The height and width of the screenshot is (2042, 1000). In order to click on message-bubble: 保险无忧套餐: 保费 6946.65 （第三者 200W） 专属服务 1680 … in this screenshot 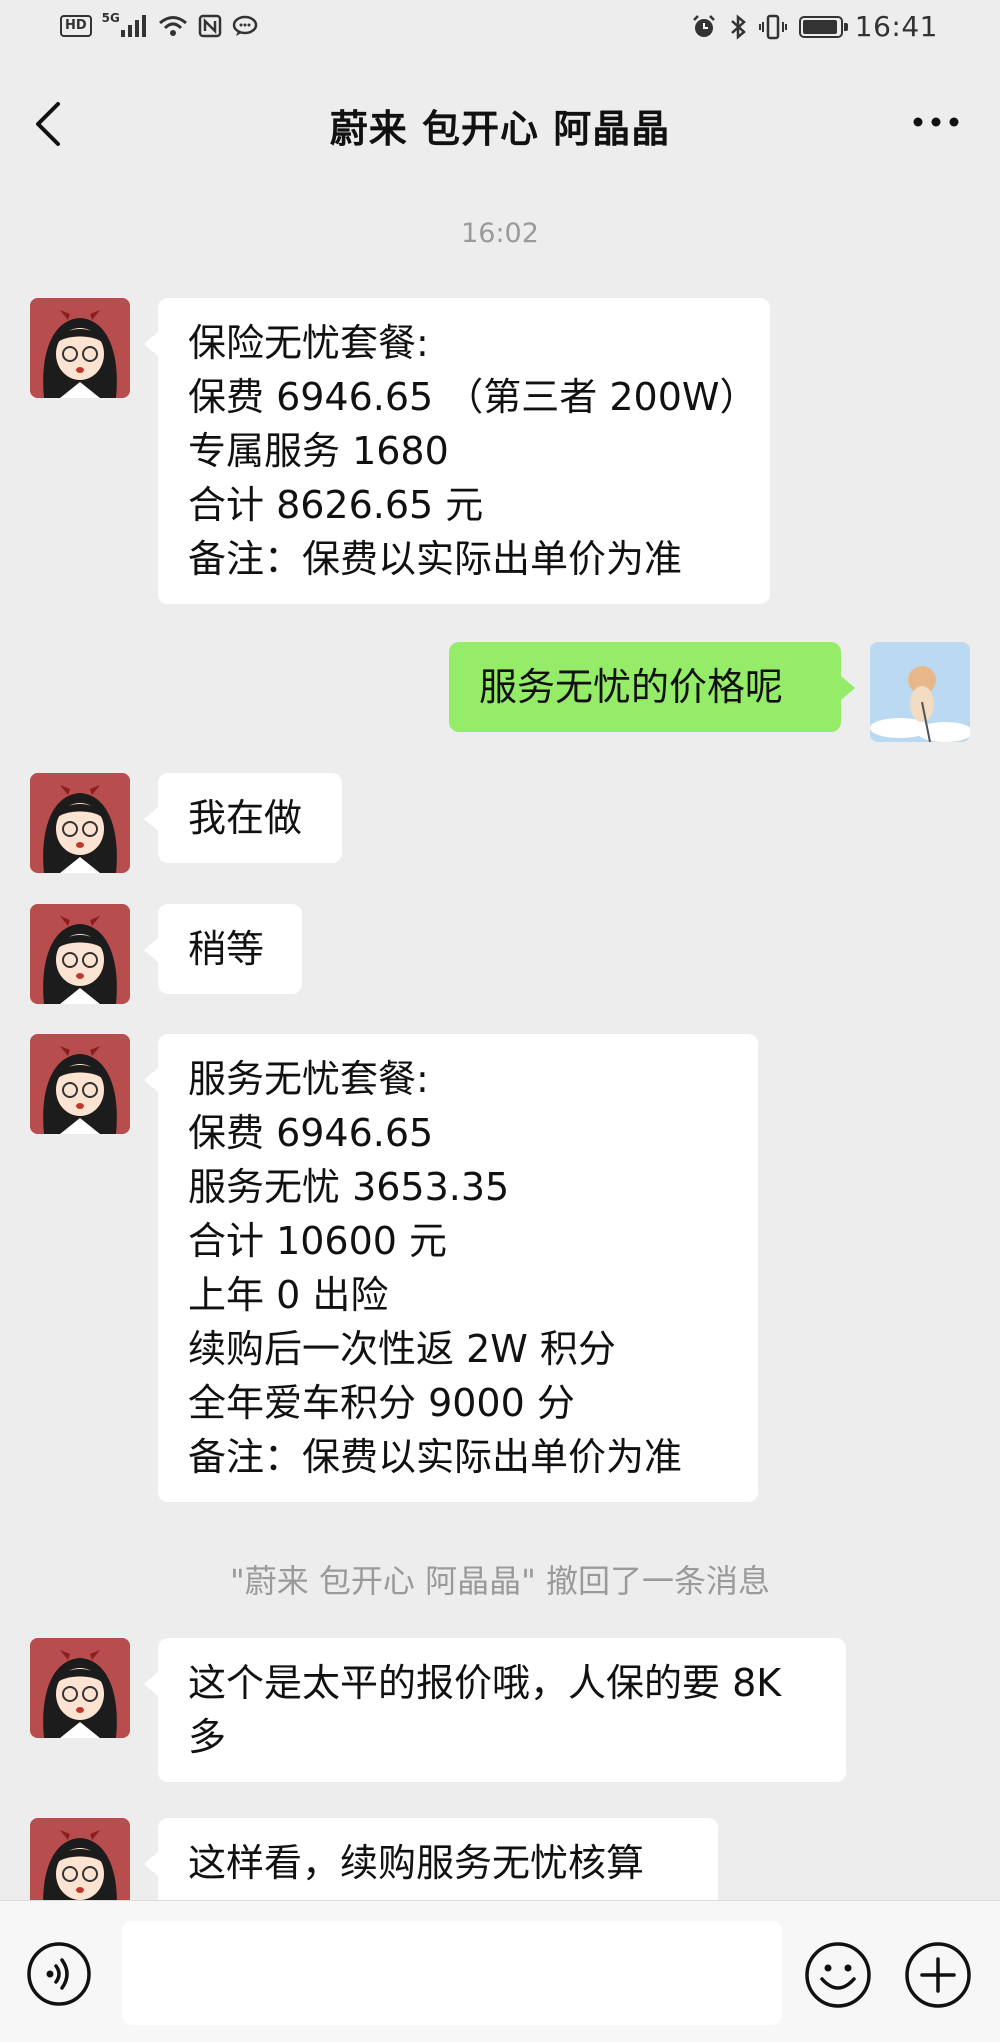, I will do `click(457, 451)`.